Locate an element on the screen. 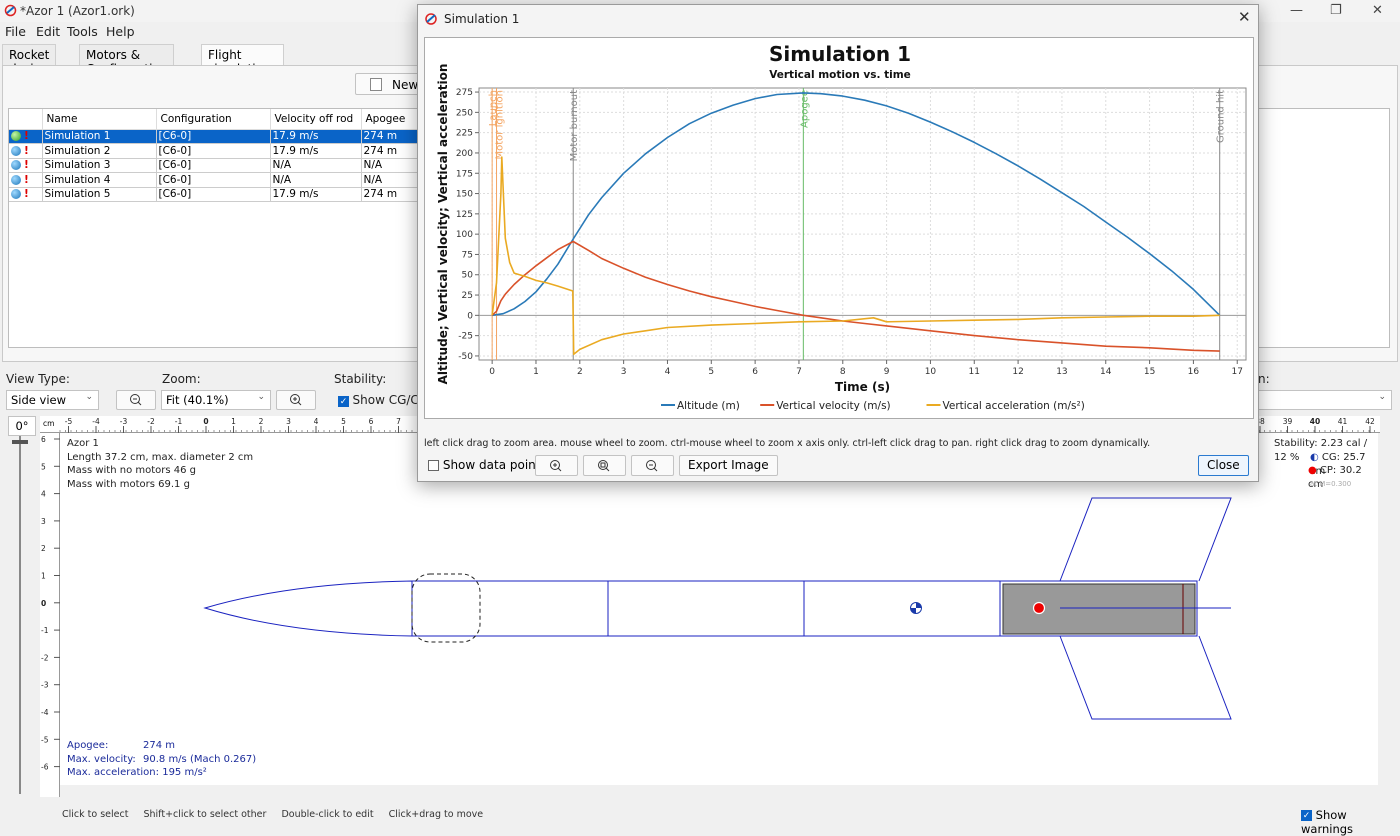  table-row: ! Simulation 3 [C6-0] N/A N/A is located at coordinates (214, 165).